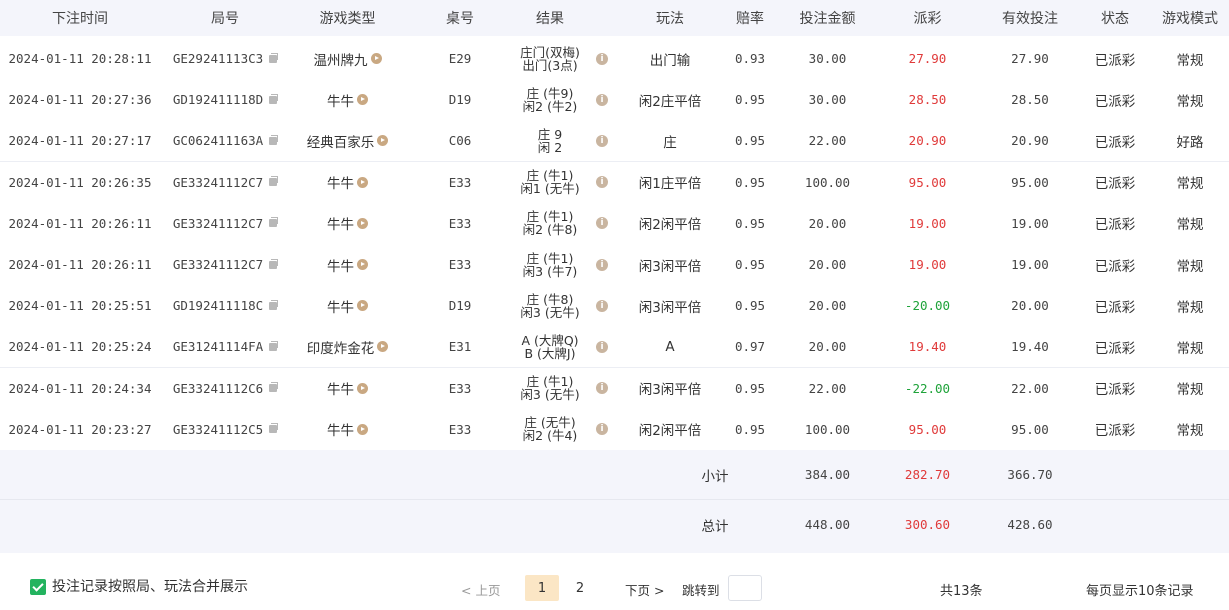 This screenshot has height=610, width=1229. Describe the element at coordinates (550, 395) in the screenshot. I see `result-line-2: 闲3 (无牛)` at that location.